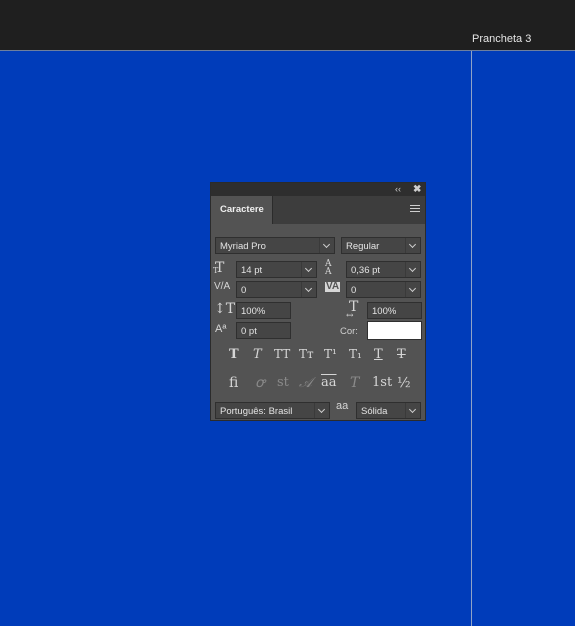 The width and height of the screenshot is (575, 626). What do you see at coordinates (222, 286) in the screenshot?
I see `kerning-icon: V/A` at bounding box center [222, 286].